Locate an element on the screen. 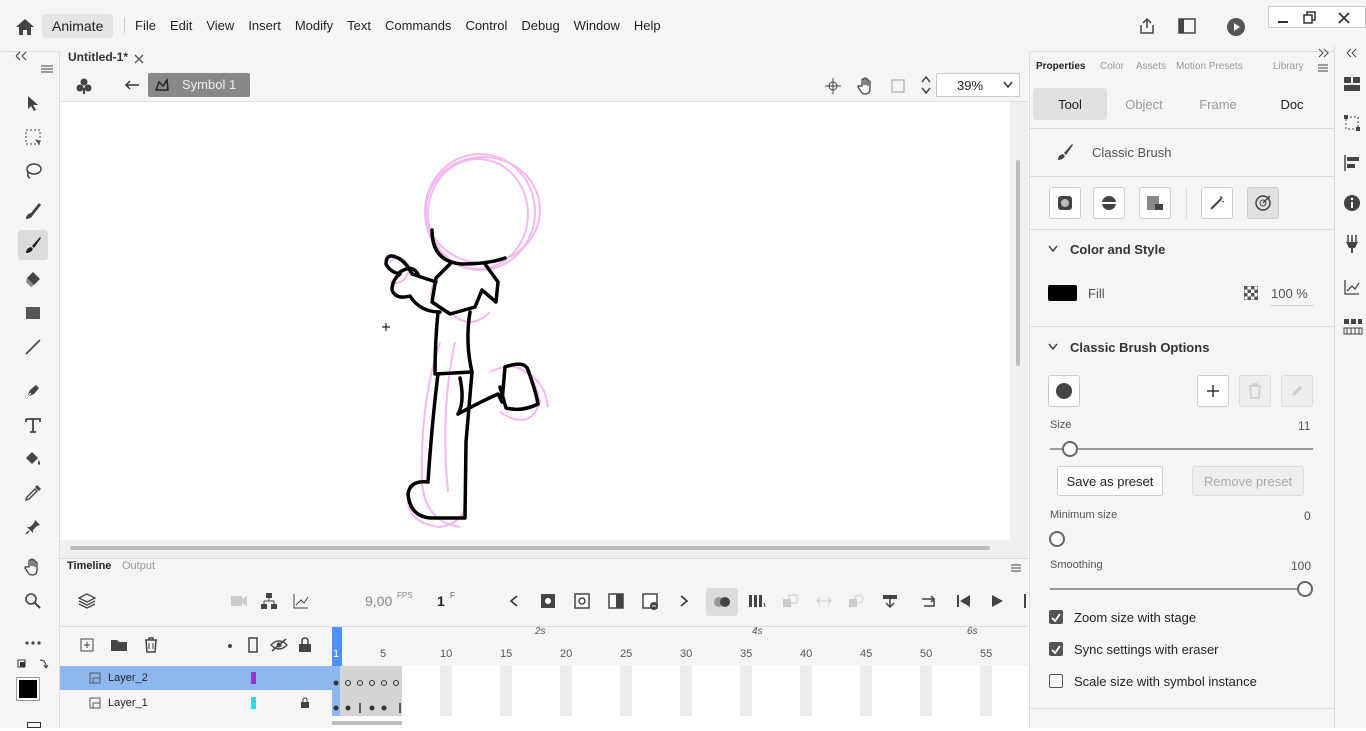 The height and width of the screenshot is (731, 1366). eye-hidden-icon is located at coordinates (279, 645).